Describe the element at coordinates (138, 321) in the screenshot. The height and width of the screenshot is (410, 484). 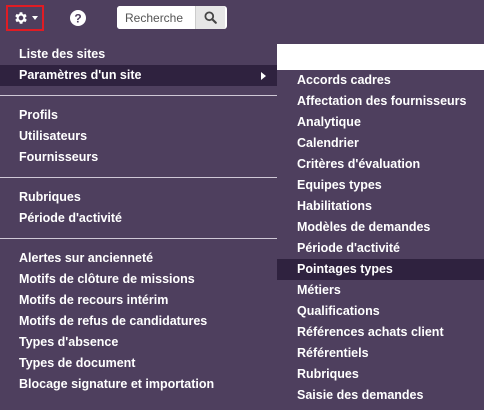
I see `menu-item-motifs-refus-candidatures: Motifs de refus de candidatures` at that location.